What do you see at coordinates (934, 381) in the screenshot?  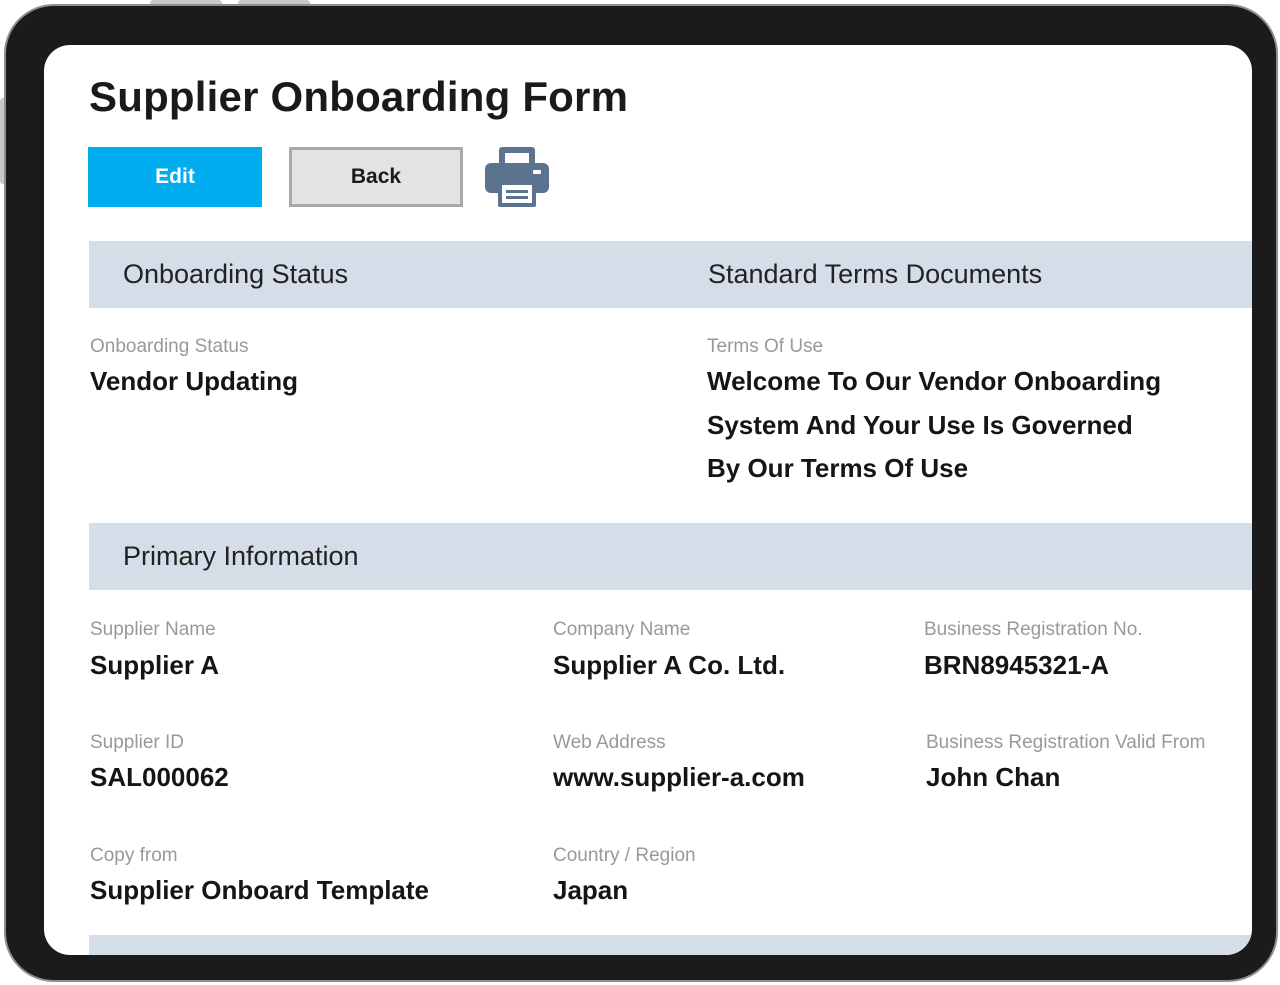 I see `terms-line: Welcome To Our Vendor Onboarding` at bounding box center [934, 381].